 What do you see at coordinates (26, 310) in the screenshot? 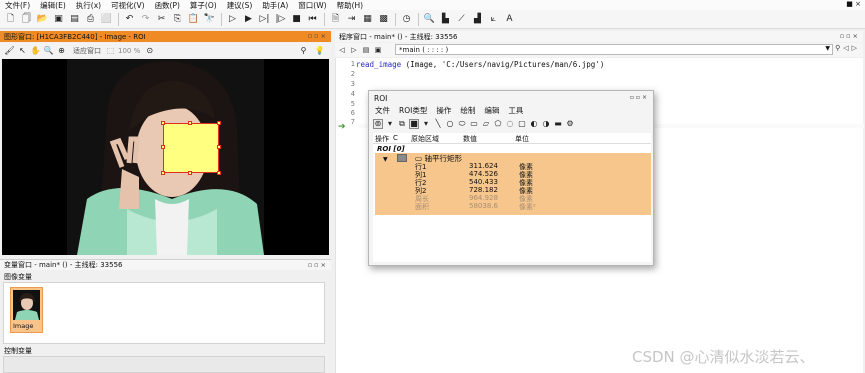
I see `image-variable-thumbnail: Image` at bounding box center [26, 310].